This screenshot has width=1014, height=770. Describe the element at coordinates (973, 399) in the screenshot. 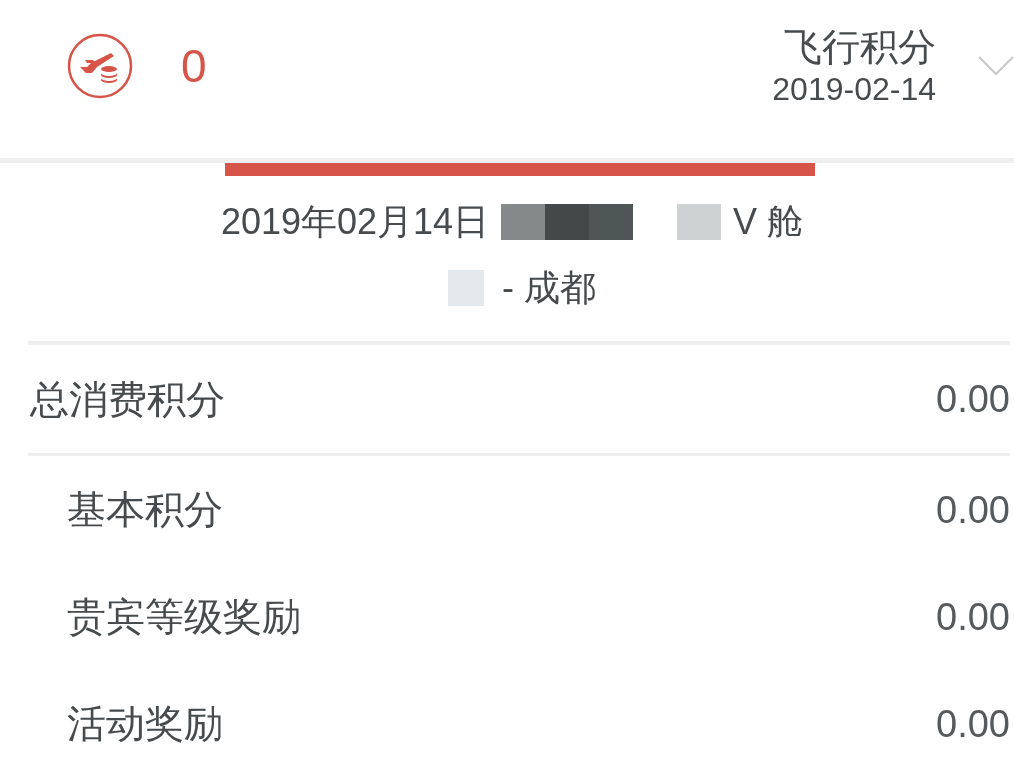

I see `total-value: 0.00` at that location.